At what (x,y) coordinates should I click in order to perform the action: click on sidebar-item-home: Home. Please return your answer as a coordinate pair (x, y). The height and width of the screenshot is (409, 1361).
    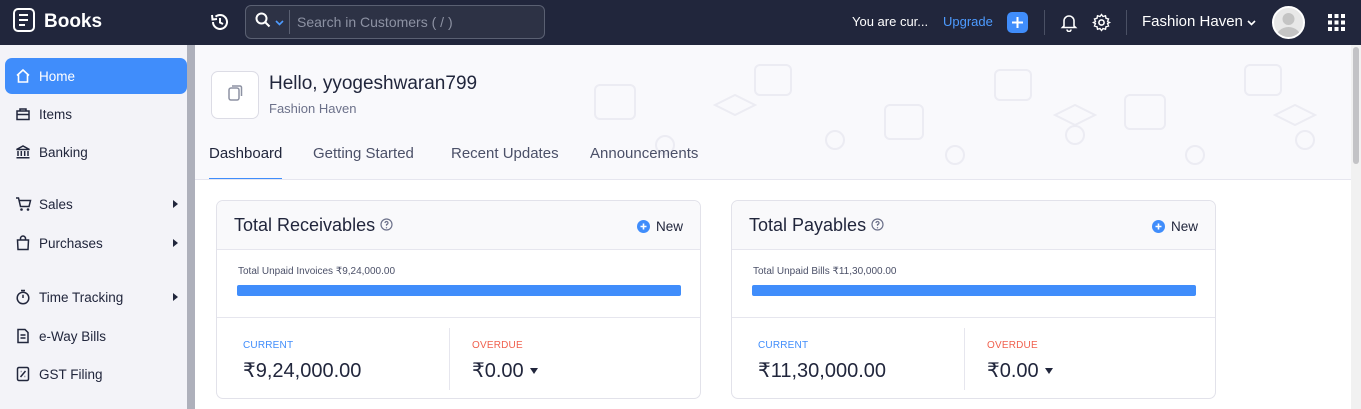
    Looking at the image, I should click on (96, 76).